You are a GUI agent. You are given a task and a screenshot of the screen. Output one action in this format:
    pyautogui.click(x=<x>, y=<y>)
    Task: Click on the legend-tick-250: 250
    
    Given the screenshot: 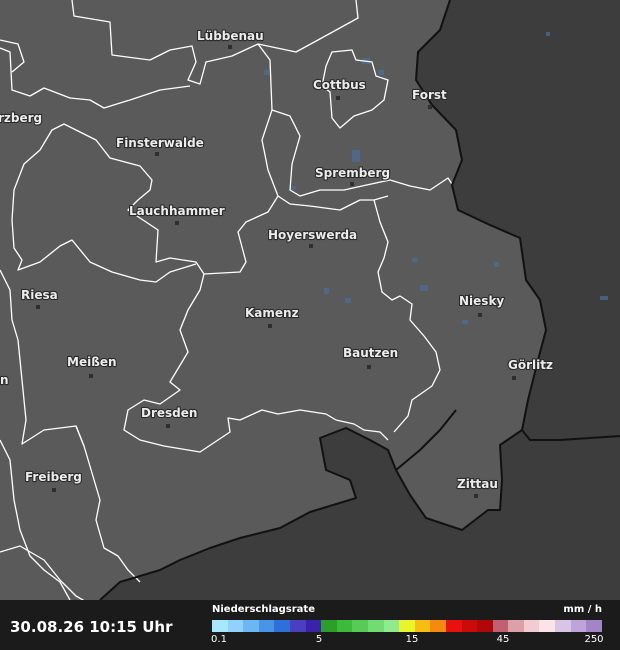 What is the action you would take?
    pyautogui.click(x=594, y=639)
    